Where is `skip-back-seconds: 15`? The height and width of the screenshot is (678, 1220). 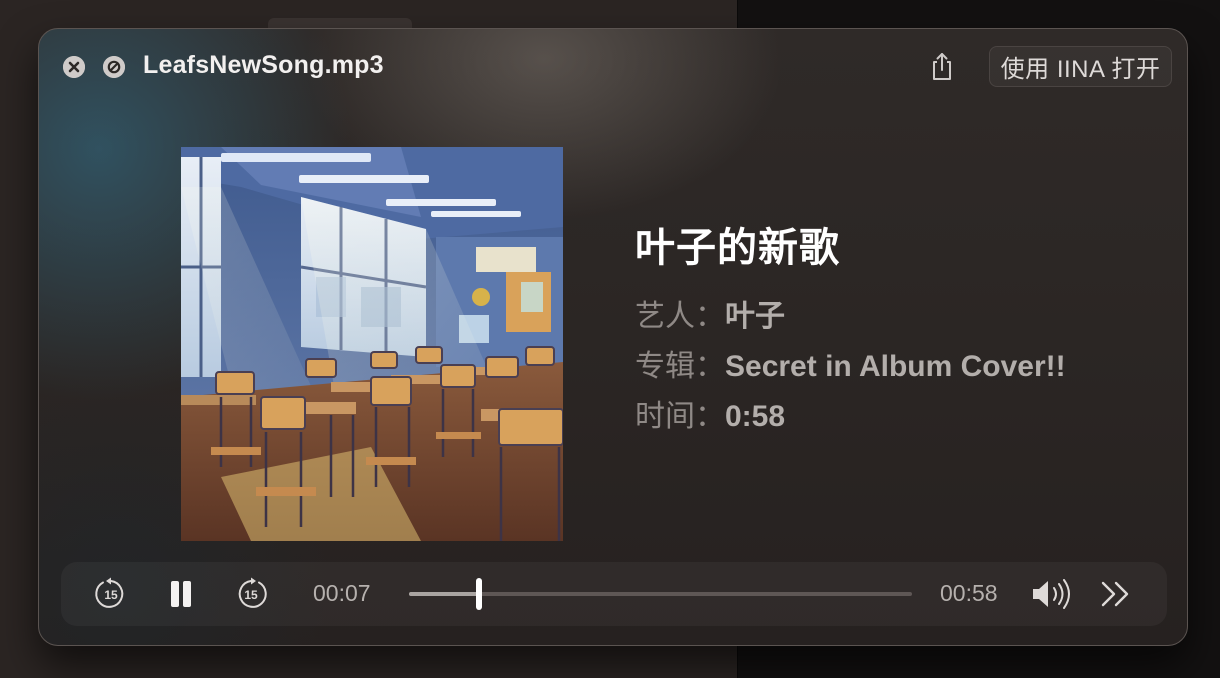 skip-back-seconds: 15 is located at coordinates (111, 595).